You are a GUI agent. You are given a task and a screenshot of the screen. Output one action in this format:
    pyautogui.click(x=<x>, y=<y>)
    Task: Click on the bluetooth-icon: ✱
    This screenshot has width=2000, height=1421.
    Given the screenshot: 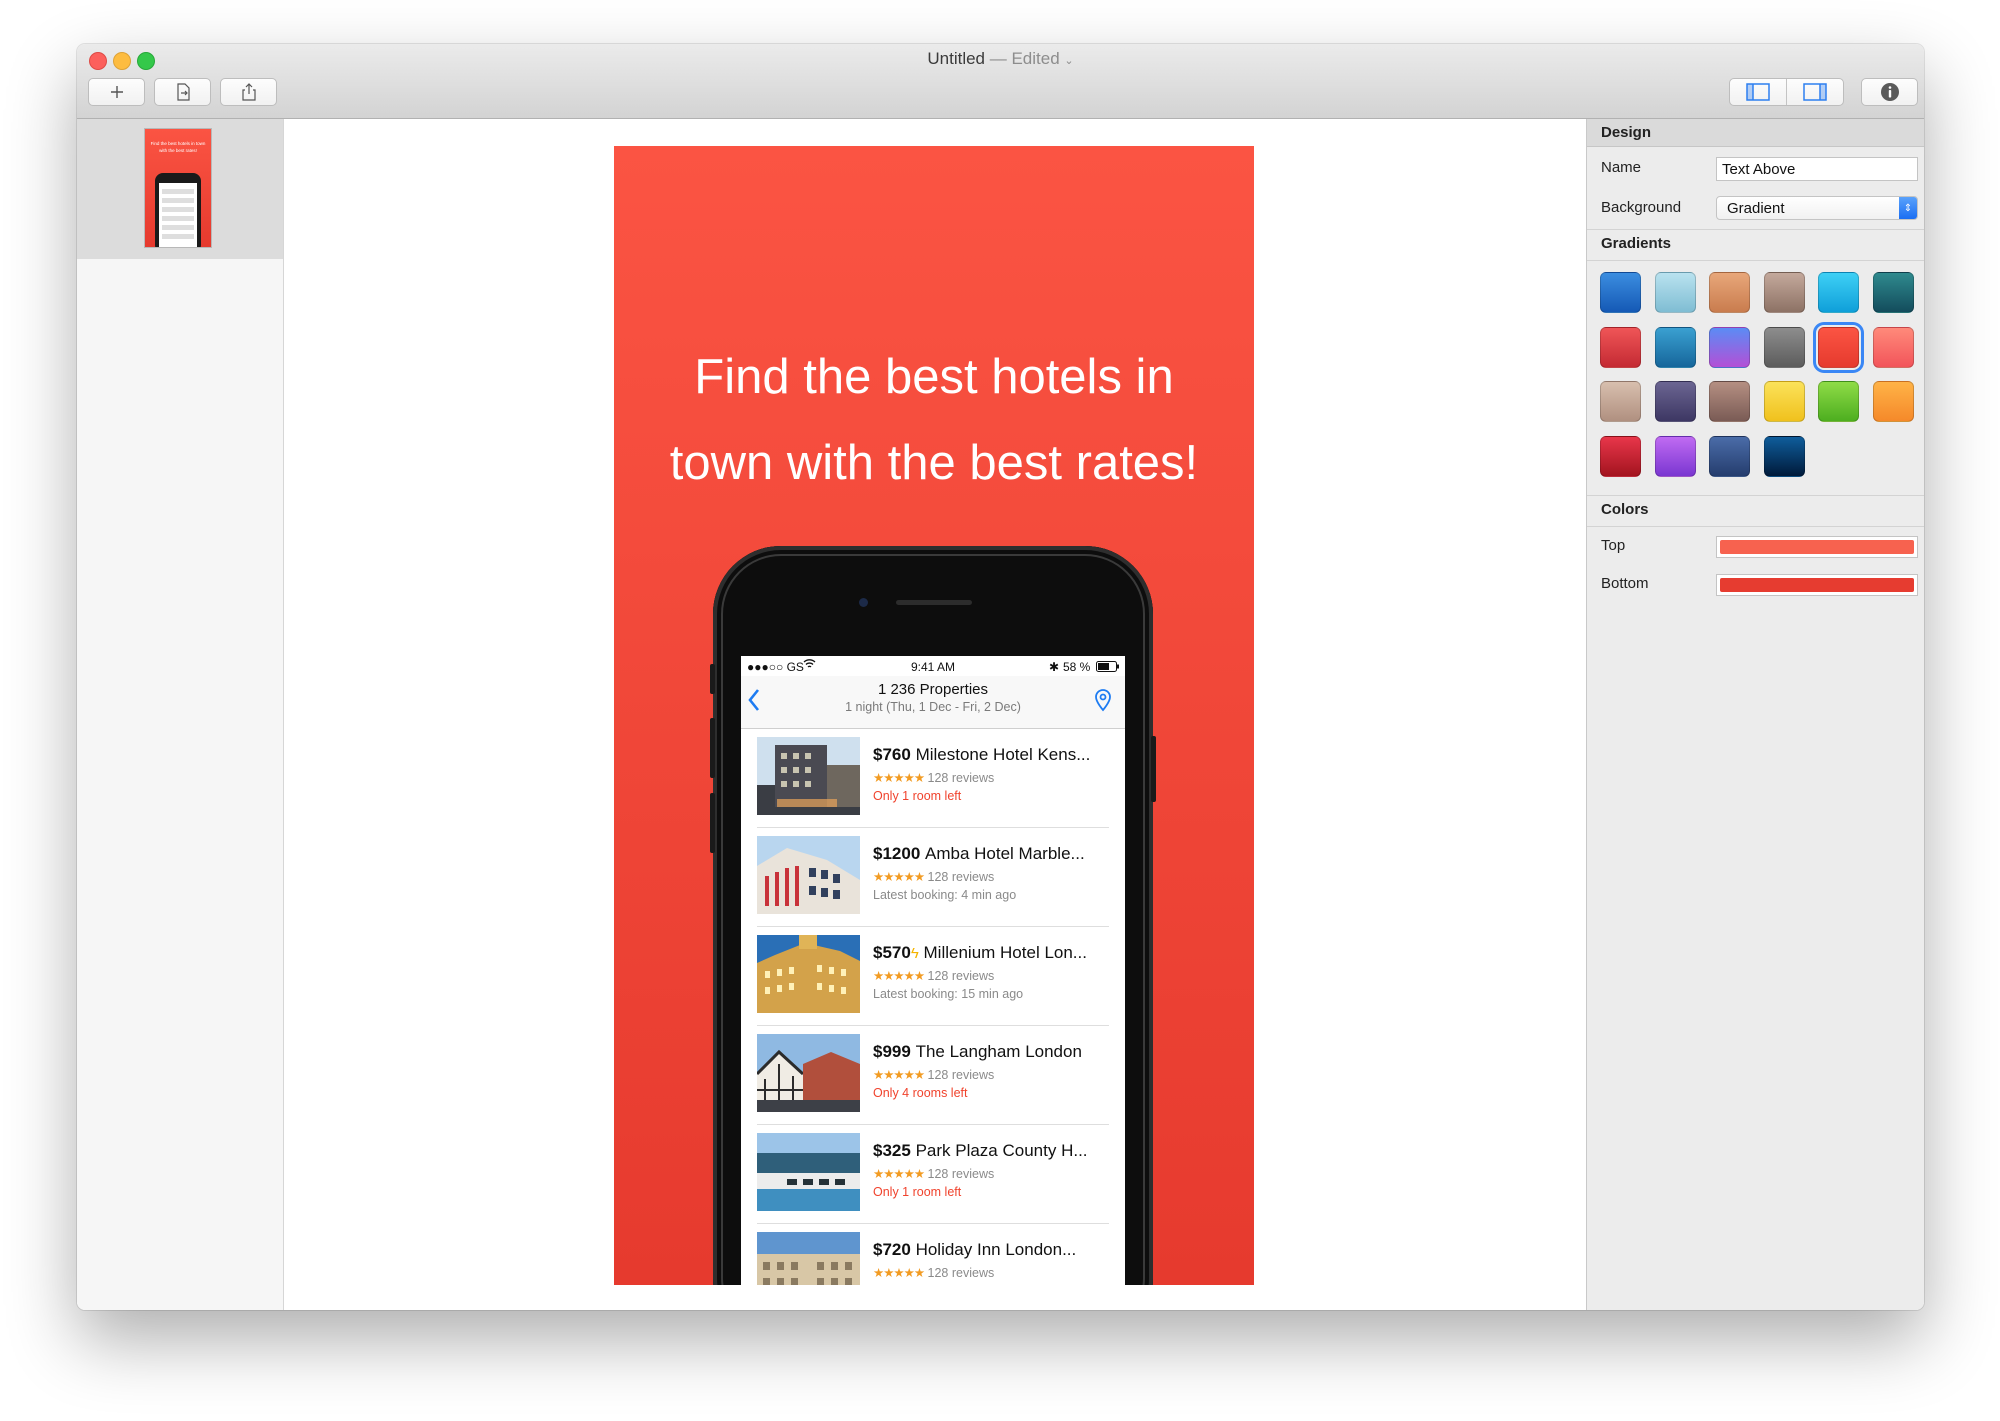 What is the action you would take?
    pyautogui.click(x=1054, y=667)
    